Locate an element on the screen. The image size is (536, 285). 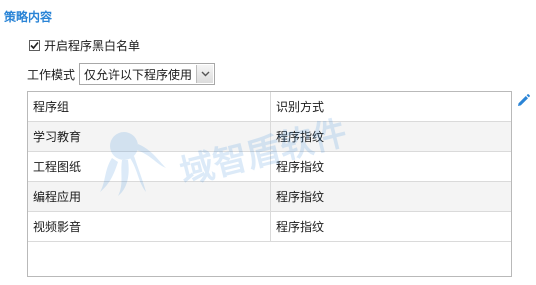
table-row: 编程应用 程序指纹 is located at coordinates (269, 197).